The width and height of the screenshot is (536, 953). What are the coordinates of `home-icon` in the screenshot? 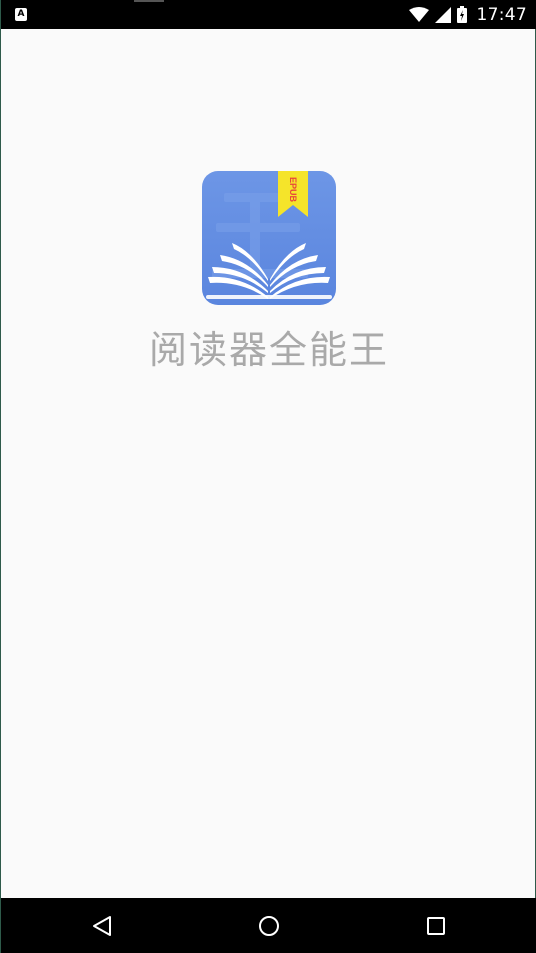 It's located at (269, 925).